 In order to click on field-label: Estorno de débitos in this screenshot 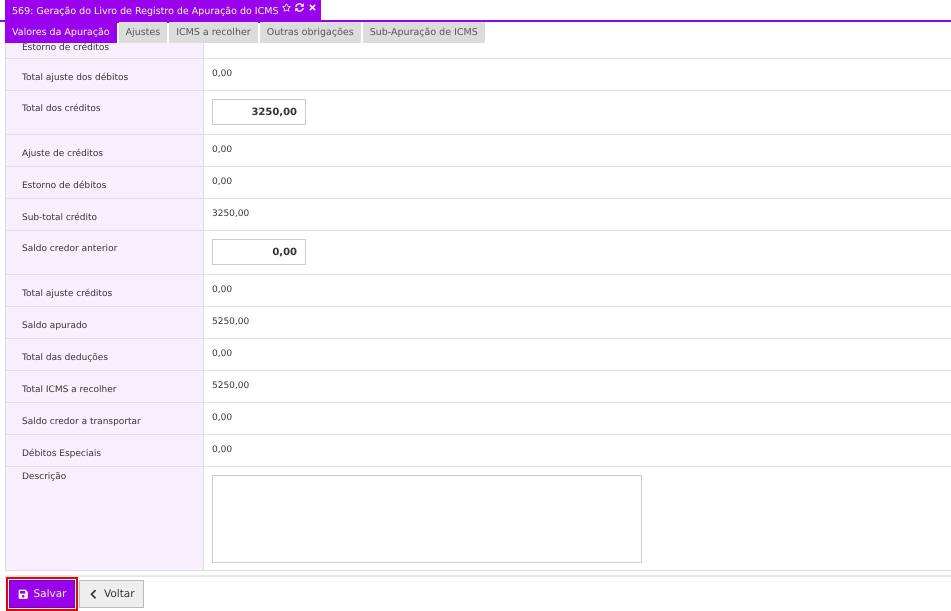, I will do `click(64, 186)`.